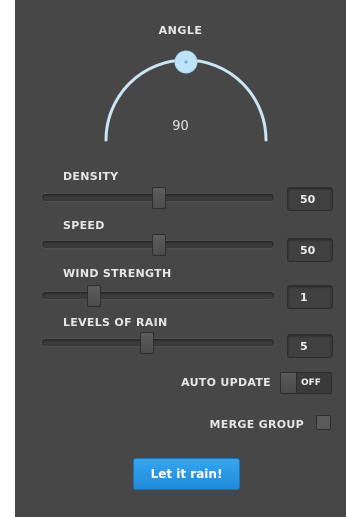 The height and width of the screenshot is (517, 347). What do you see at coordinates (158, 343) in the screenshot?
I see `levels-of-rain-slider` at bounding box center [158, 343].